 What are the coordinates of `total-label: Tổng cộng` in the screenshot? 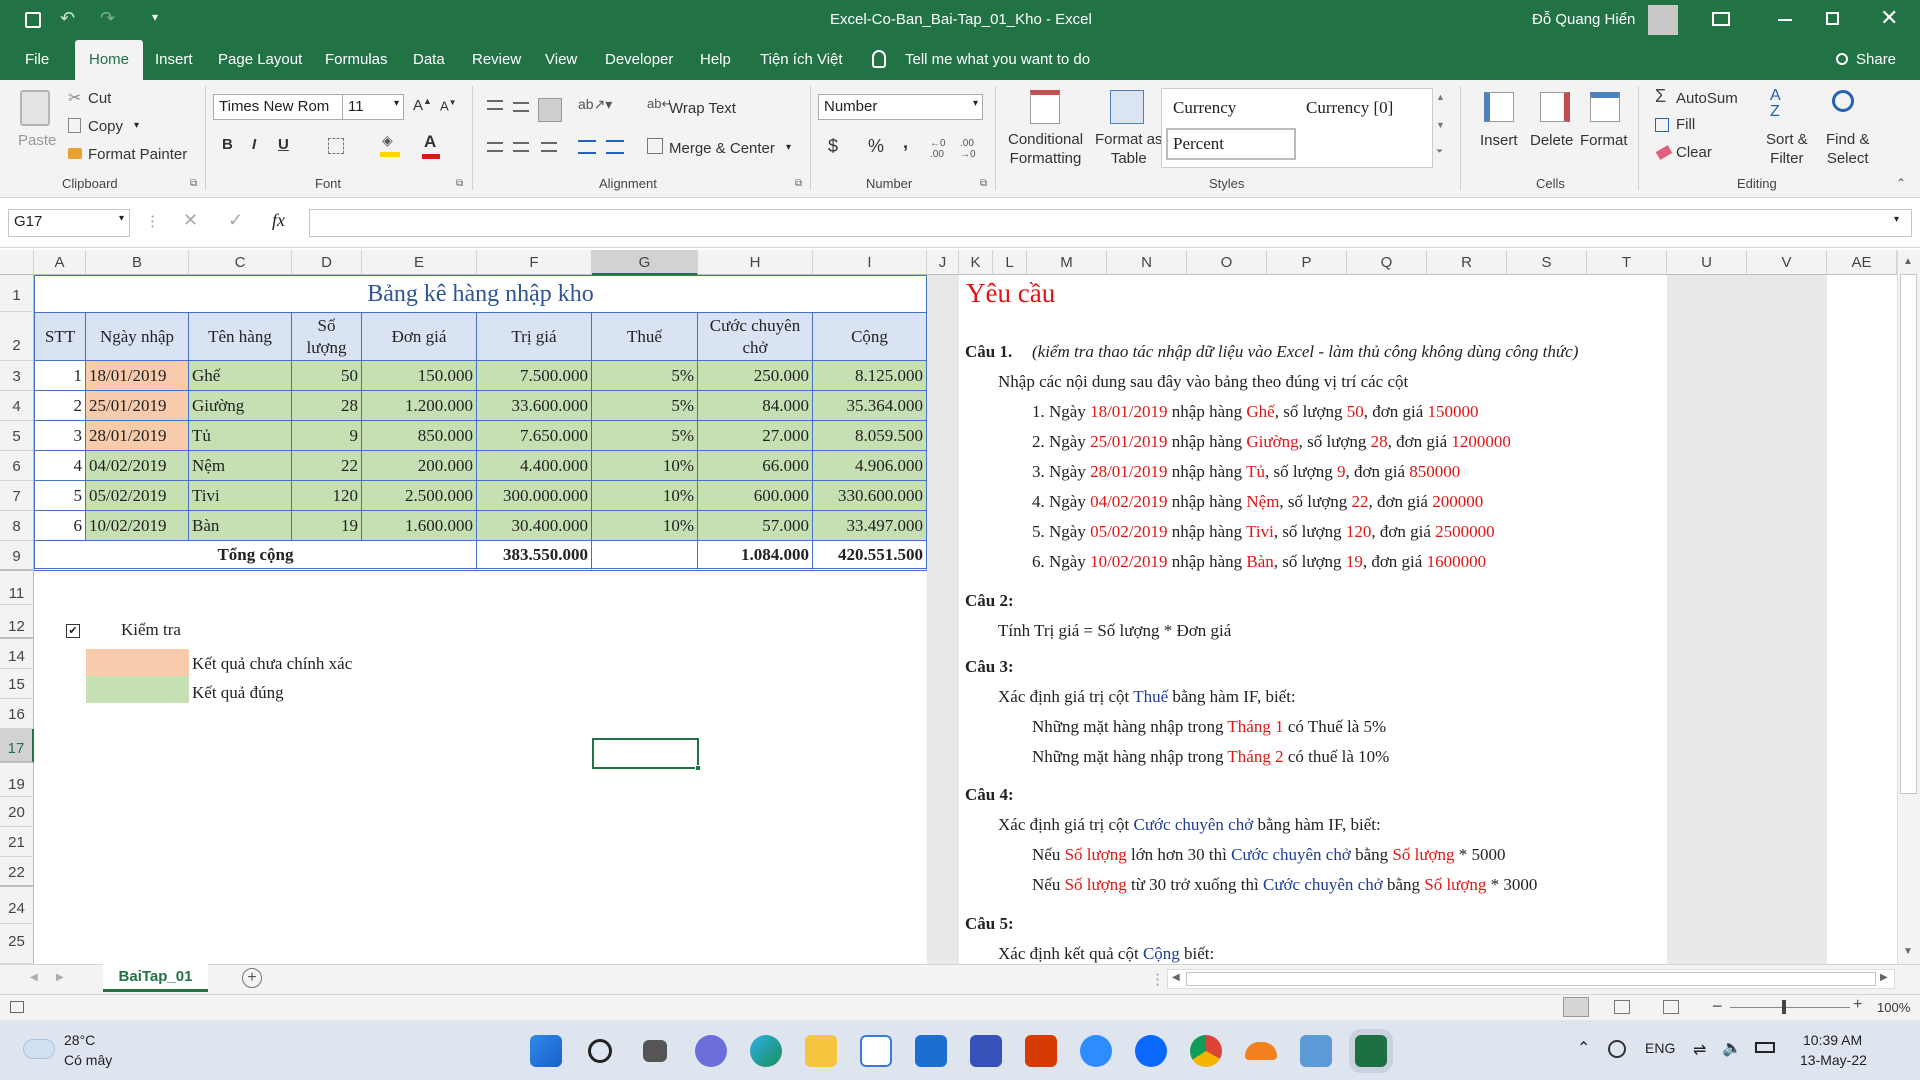 It's located at (255, 556).